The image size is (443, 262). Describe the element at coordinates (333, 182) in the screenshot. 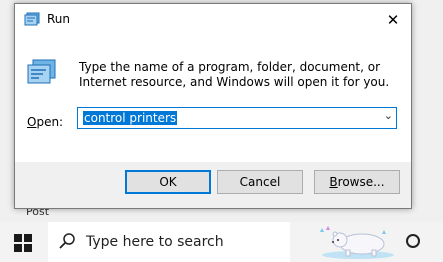

I see `browse-accelerator: B` at that location.